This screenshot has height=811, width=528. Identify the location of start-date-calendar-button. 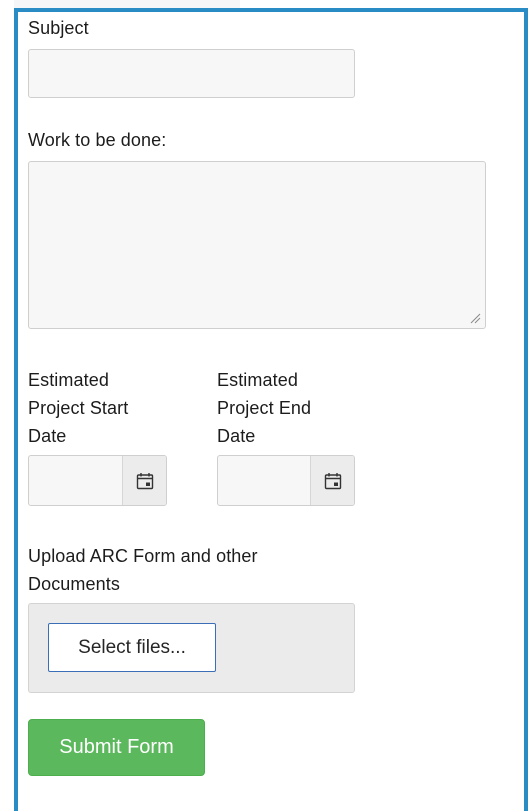
(144, 480).